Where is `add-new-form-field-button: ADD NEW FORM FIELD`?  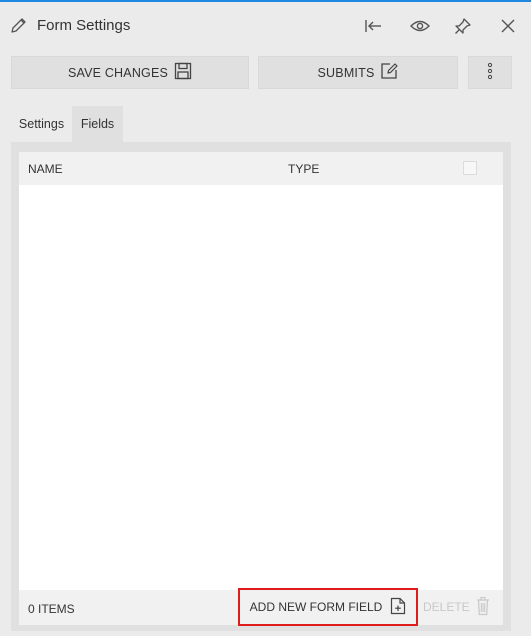 add-new-form-field-button: ADD NEW FORM FIELD is located at coordinates (328, 607).